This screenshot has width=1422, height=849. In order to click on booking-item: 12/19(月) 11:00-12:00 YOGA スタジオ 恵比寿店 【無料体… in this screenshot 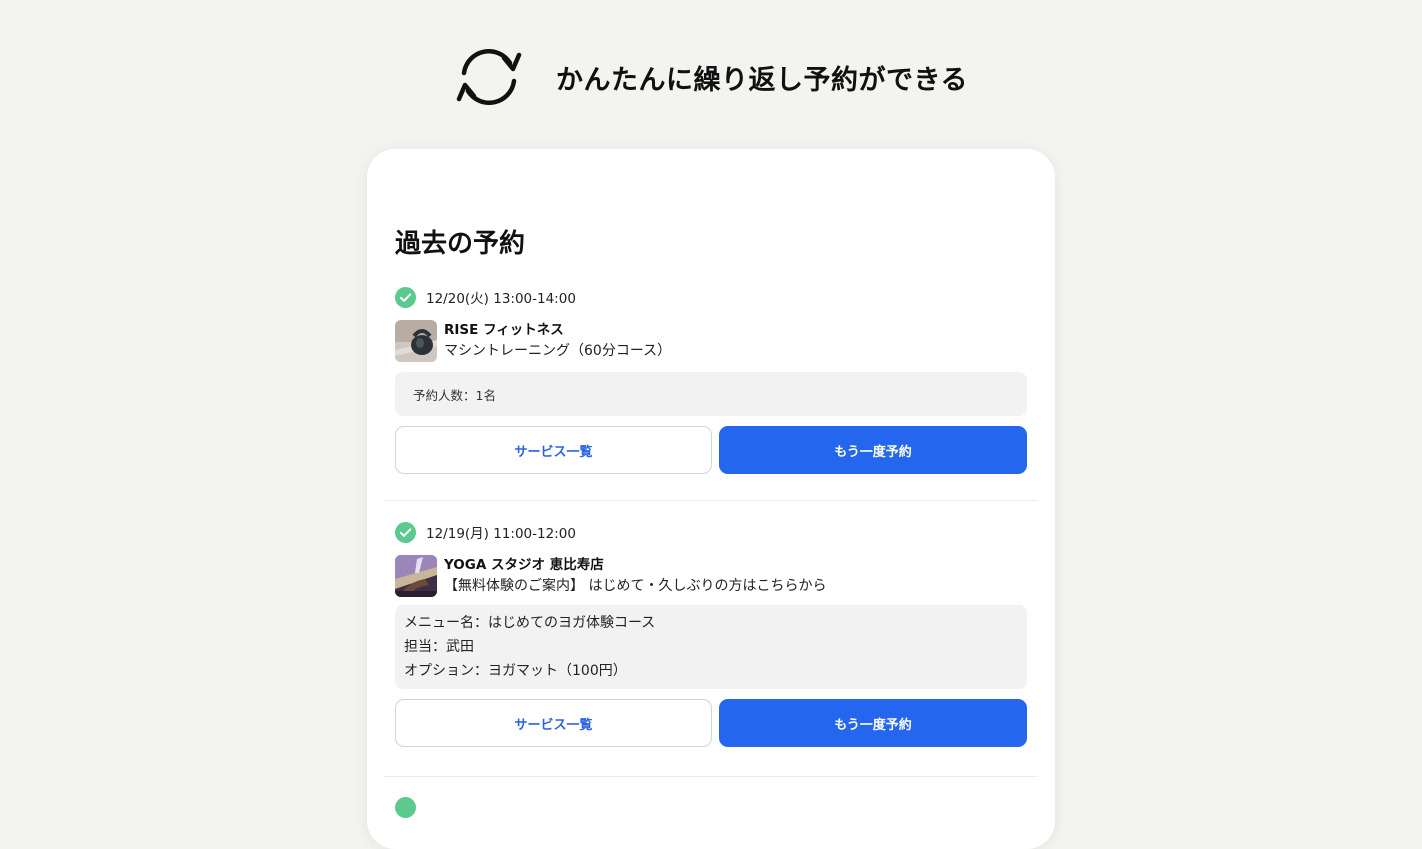, I will do `click(711, 634)`.